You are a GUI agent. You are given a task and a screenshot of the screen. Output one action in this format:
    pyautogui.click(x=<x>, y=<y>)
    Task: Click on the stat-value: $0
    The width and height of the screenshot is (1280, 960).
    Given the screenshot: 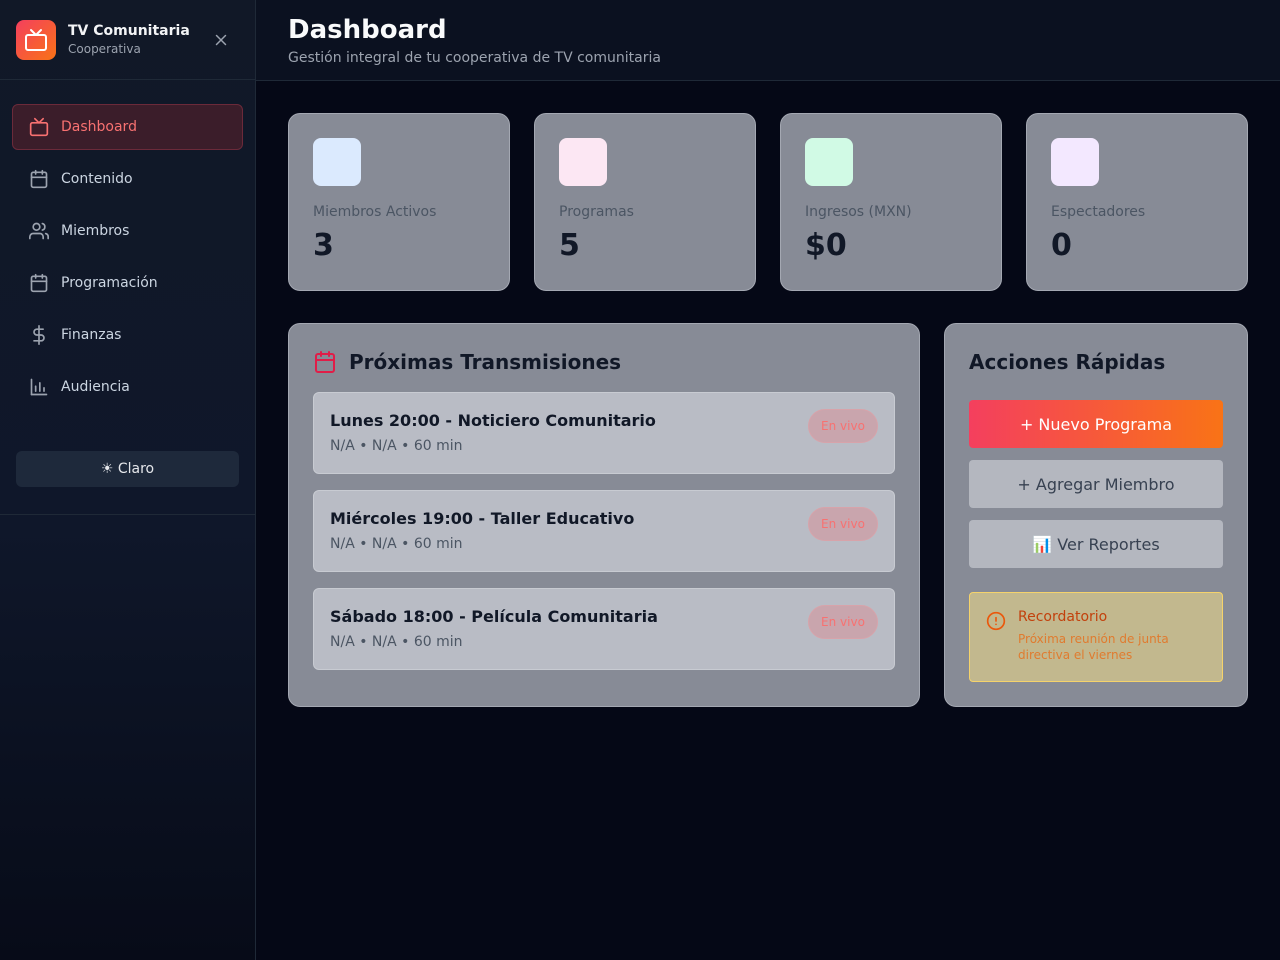 What is the action you would take?
    pyautogui.click(x=826, y=245)
    